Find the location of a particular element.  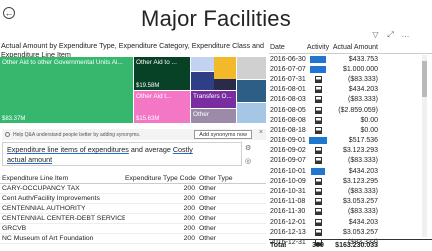

date-cell: 2016-11-08 is located at coordinates (288, 202).